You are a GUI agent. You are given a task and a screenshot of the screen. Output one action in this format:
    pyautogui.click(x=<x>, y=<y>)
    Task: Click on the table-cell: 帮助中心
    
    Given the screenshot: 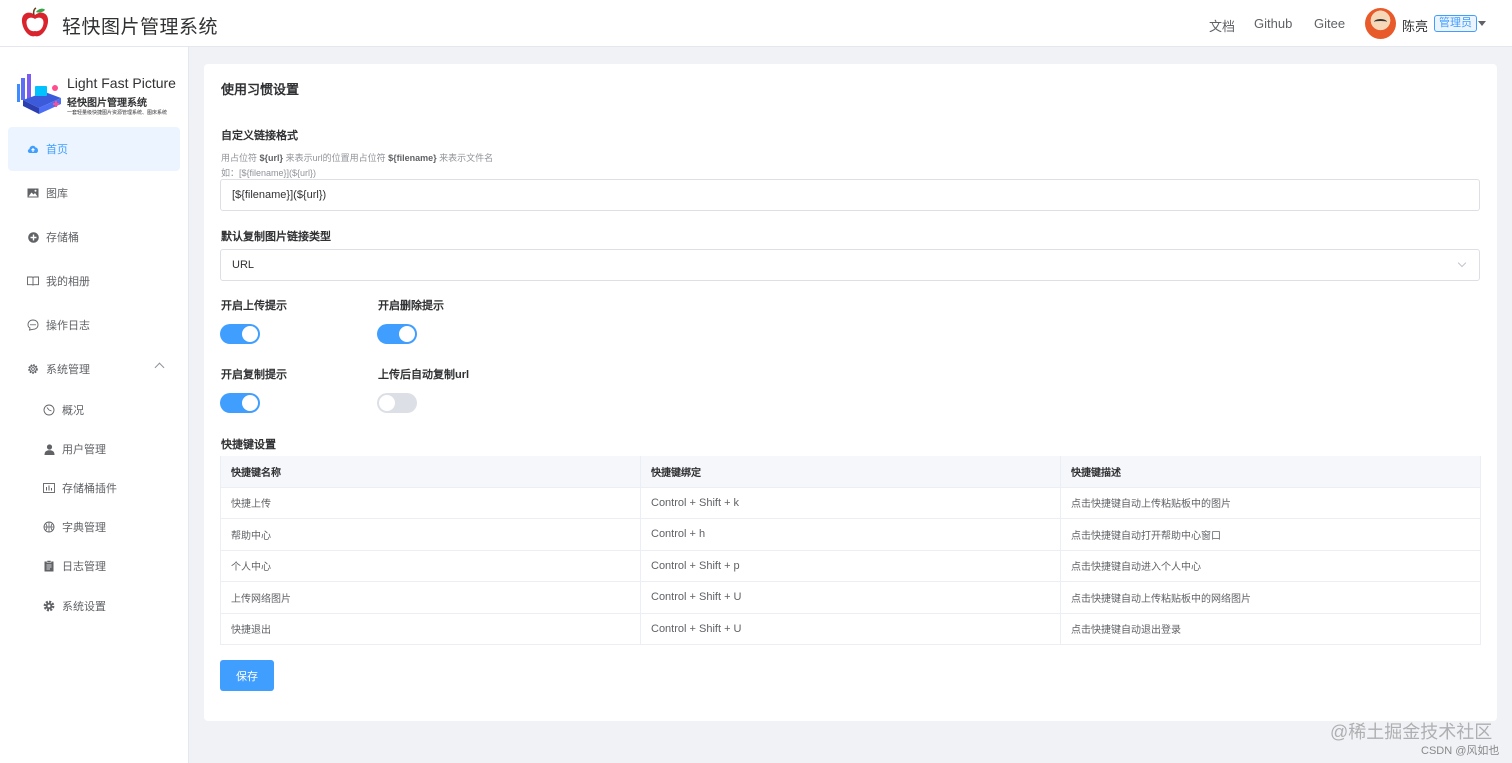 What is the action you would take?
    pyautogui.click(x=430, y=534)
    